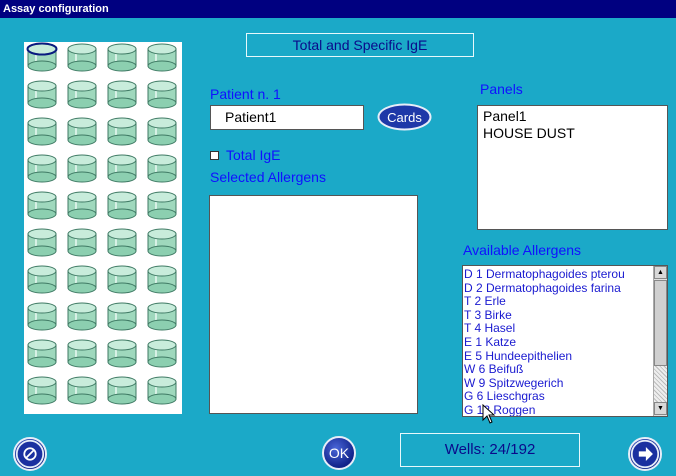  Describe the element at coordinates (572, 133) in the screenshot. I see `panel-item: HOUSE DUST` at that location.